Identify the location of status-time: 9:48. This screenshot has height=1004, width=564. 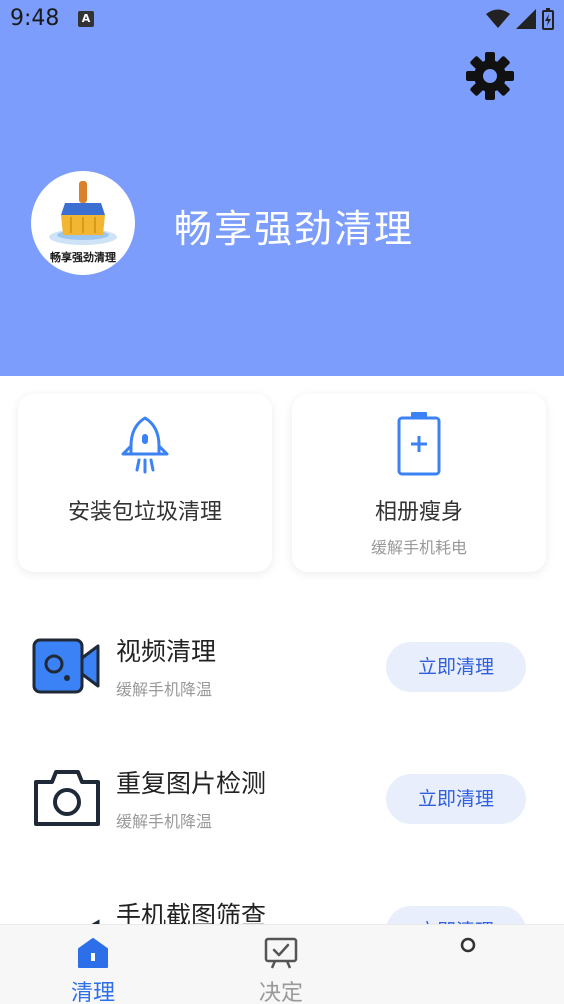
(35, 18).